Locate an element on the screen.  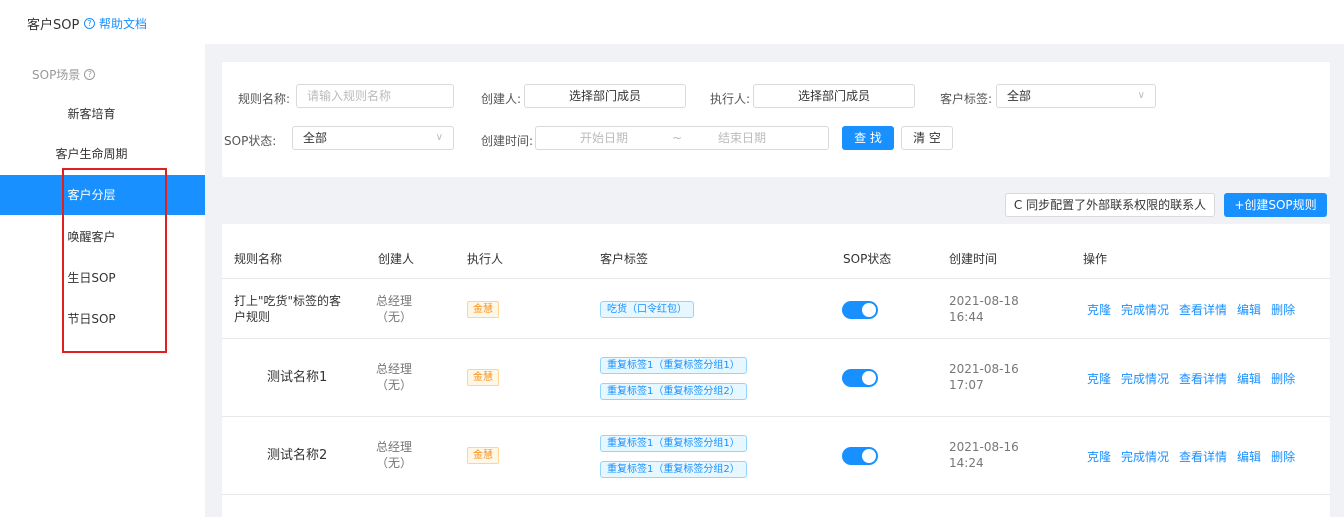
customer-tag: 重复标签1（重复标签分组1） is located at coordinates (673, 365).